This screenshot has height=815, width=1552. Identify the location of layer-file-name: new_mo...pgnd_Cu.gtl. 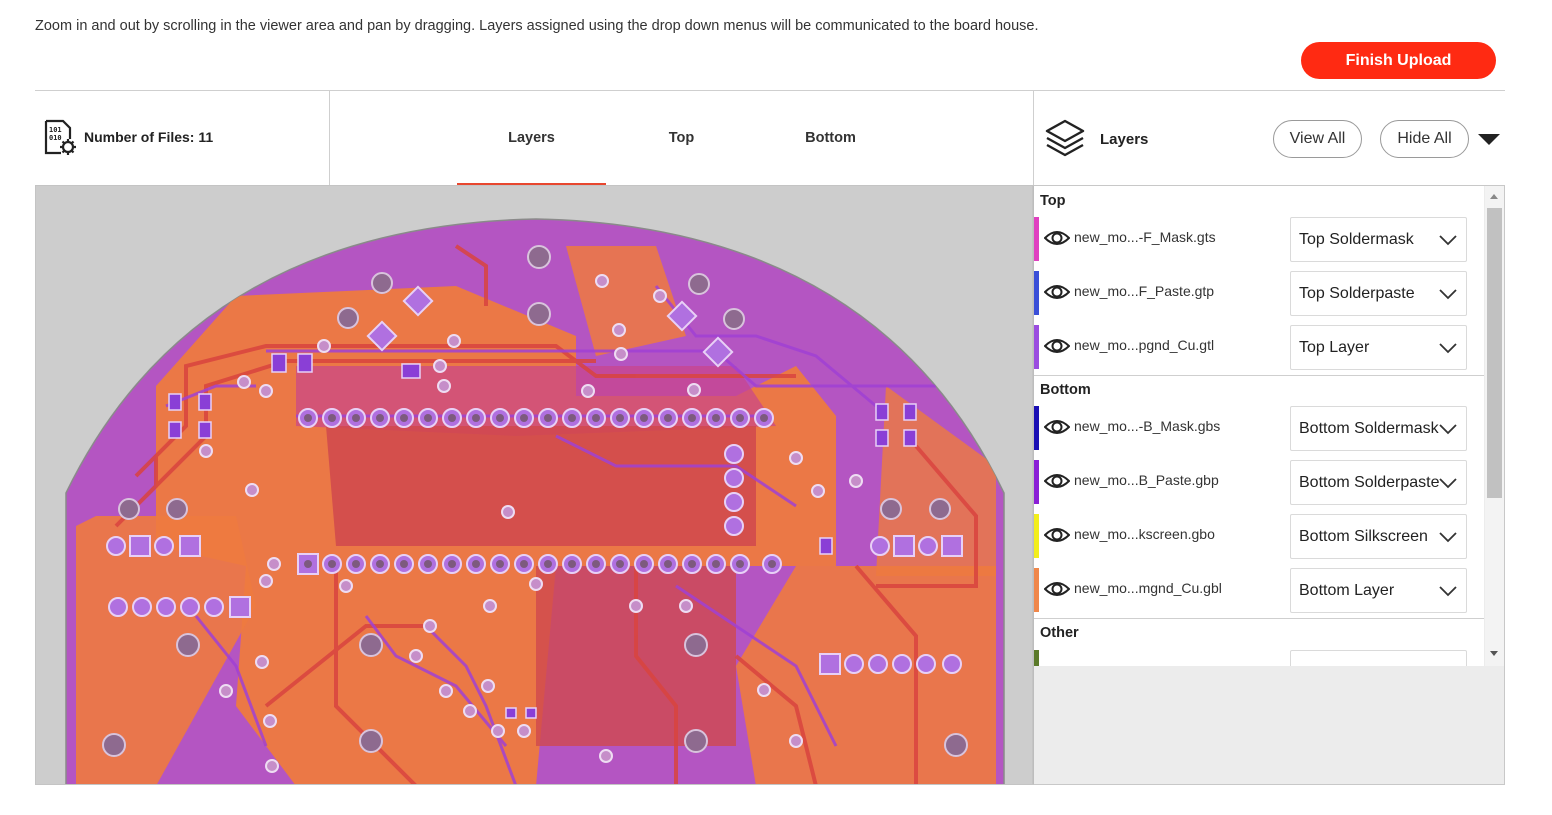
(1144, 345).